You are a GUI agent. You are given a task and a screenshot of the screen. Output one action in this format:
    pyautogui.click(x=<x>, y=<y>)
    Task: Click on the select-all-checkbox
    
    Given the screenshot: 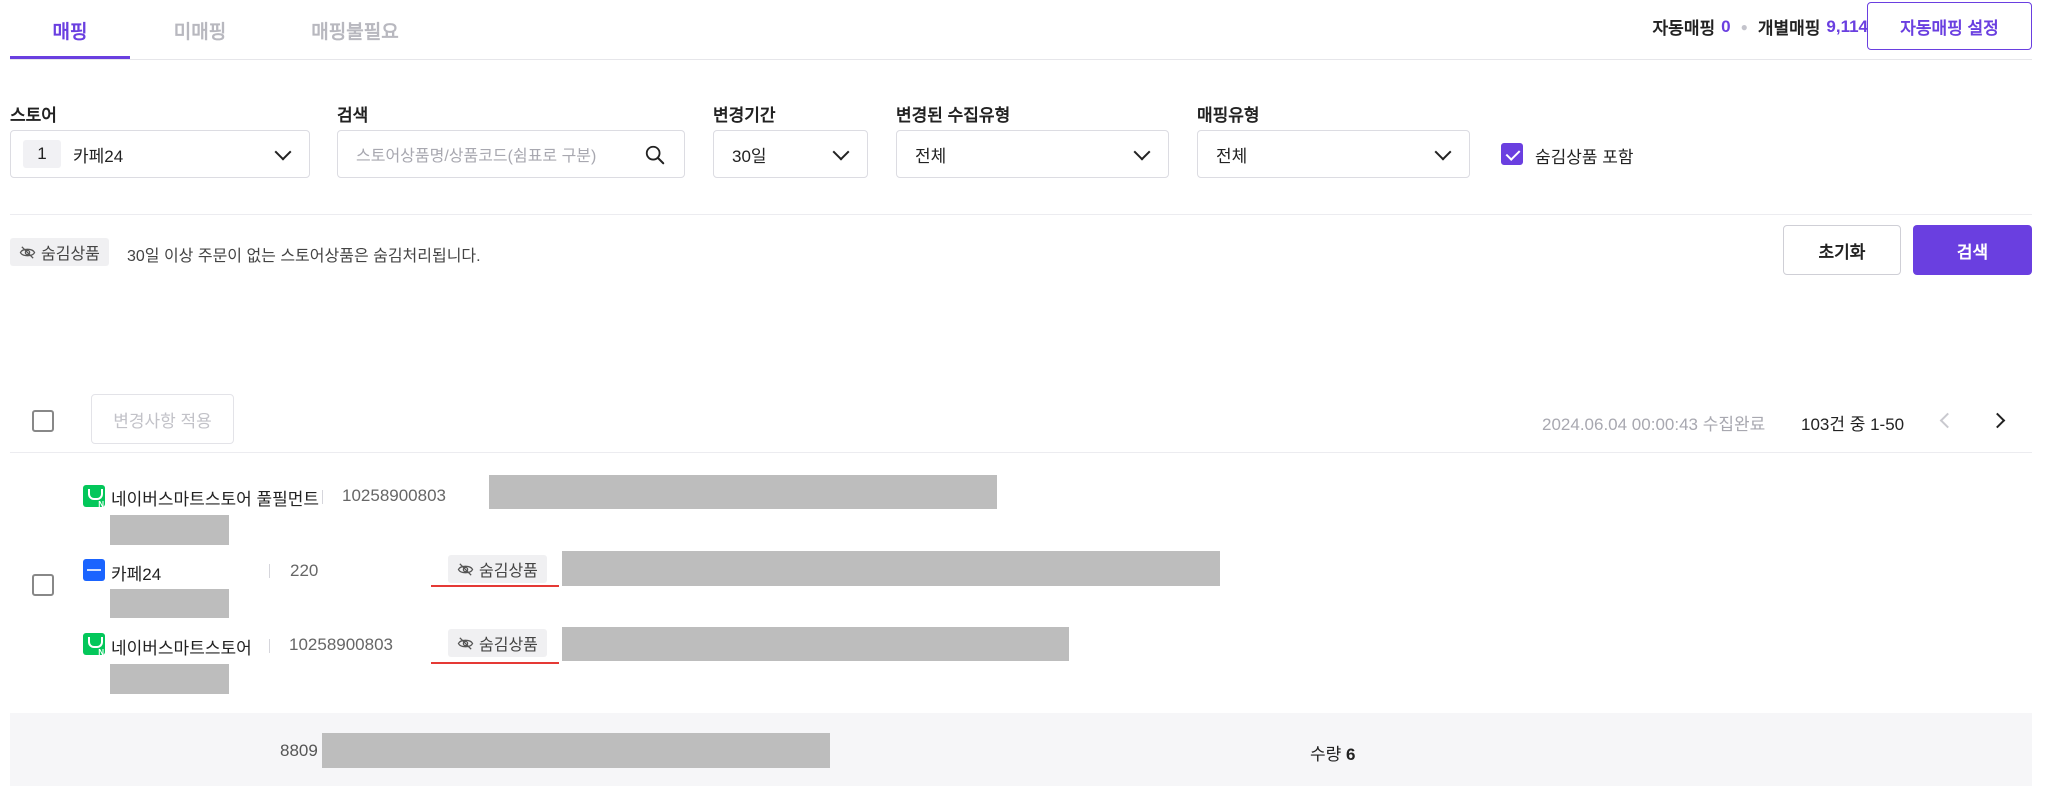 What is the action you would take?
    pyautogui.click(x=43, y=421)
    